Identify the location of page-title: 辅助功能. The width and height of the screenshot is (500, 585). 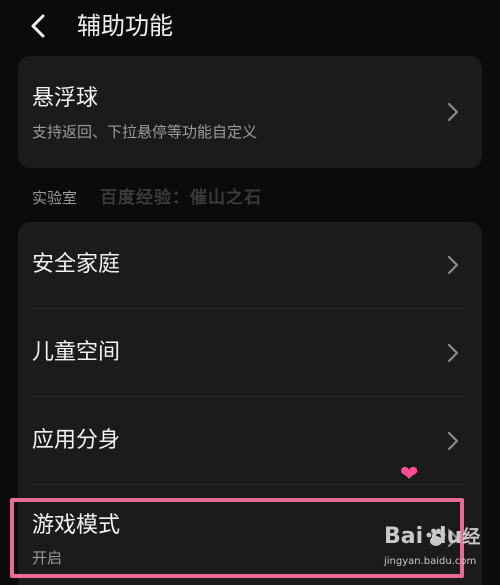
(125, 26).